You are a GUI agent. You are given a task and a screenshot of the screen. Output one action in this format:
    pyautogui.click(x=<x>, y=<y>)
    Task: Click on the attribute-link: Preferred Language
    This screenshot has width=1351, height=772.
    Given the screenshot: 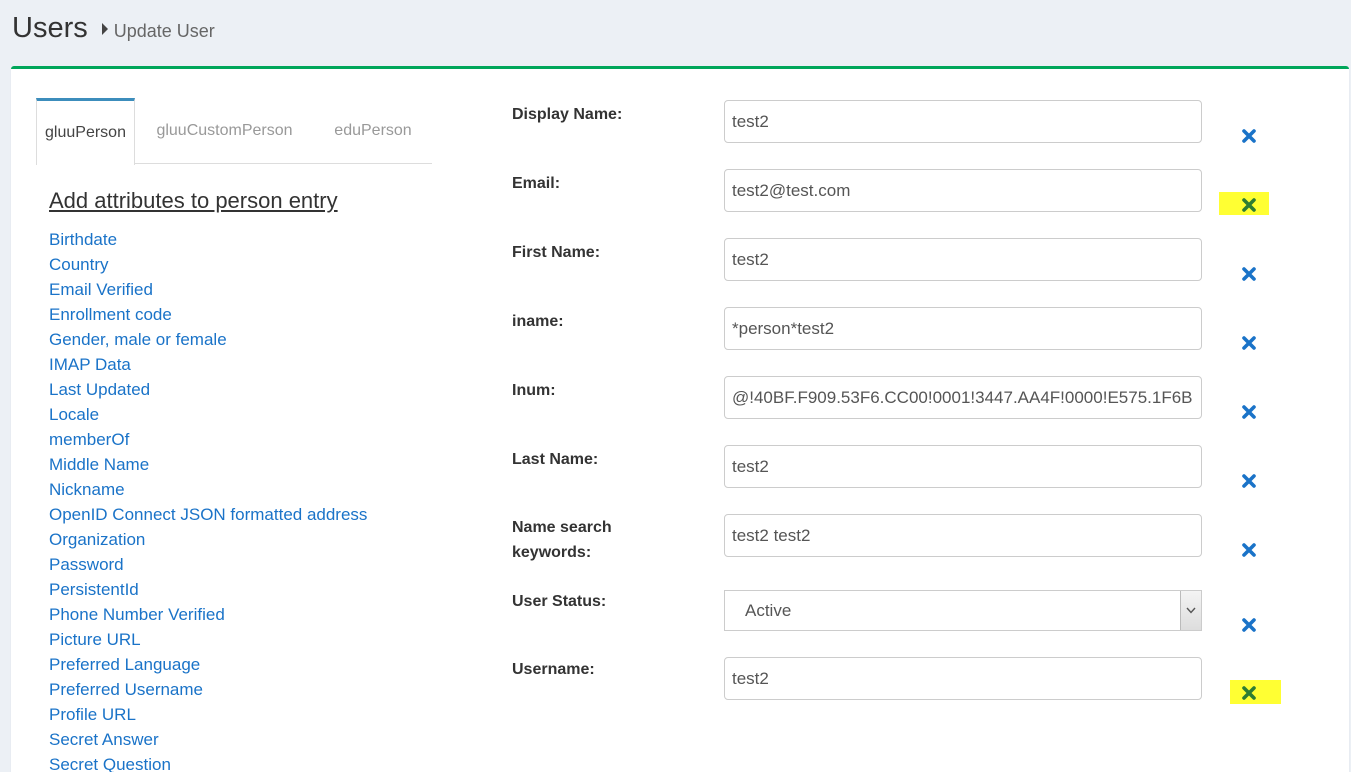 What is the action you would take?
    pyautogui.click(x=208, y=664)
    